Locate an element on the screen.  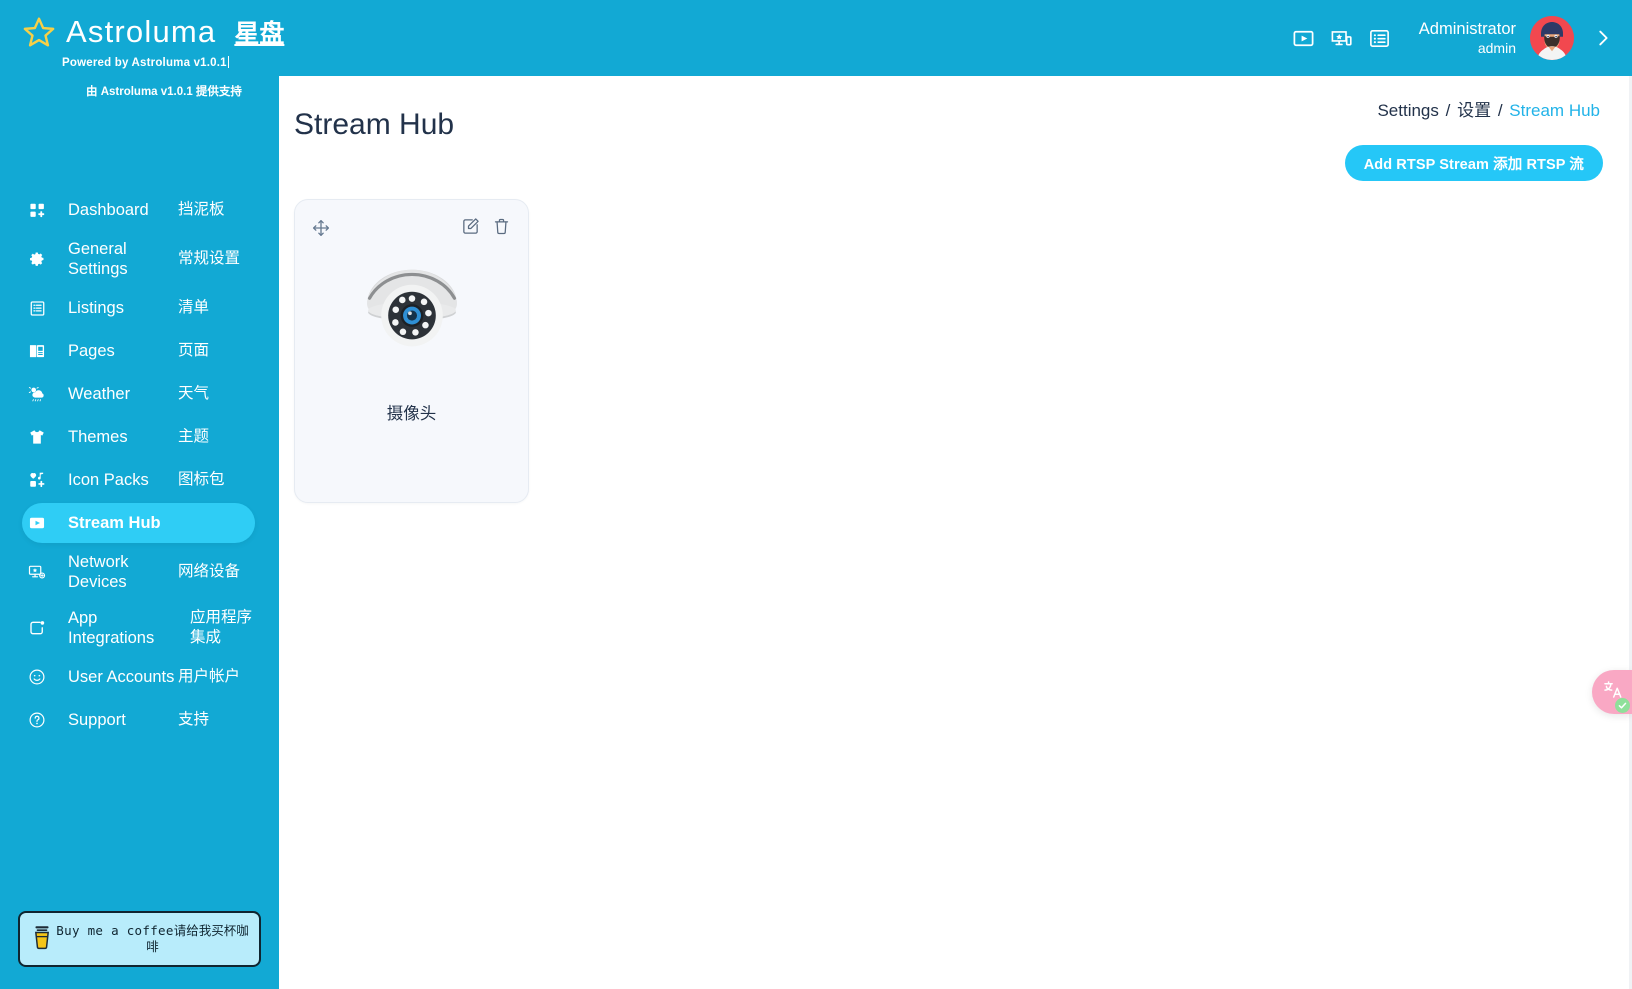
sidebar-item-label: Network Devices is located at coordinates (98, 572).